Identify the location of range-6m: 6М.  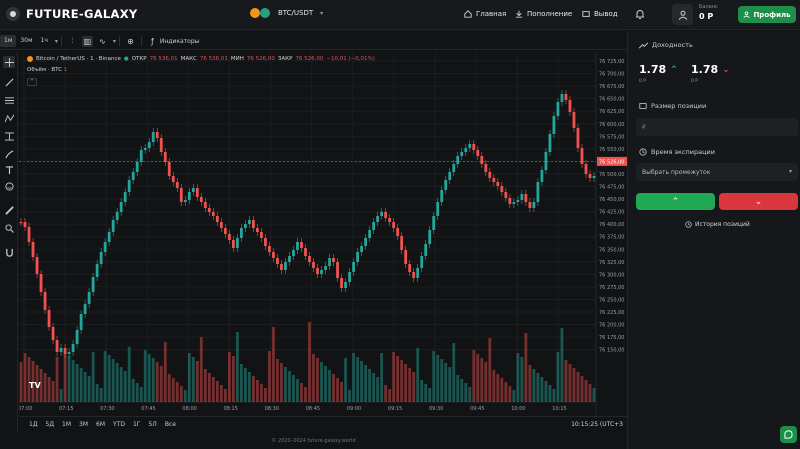
(100, 424).